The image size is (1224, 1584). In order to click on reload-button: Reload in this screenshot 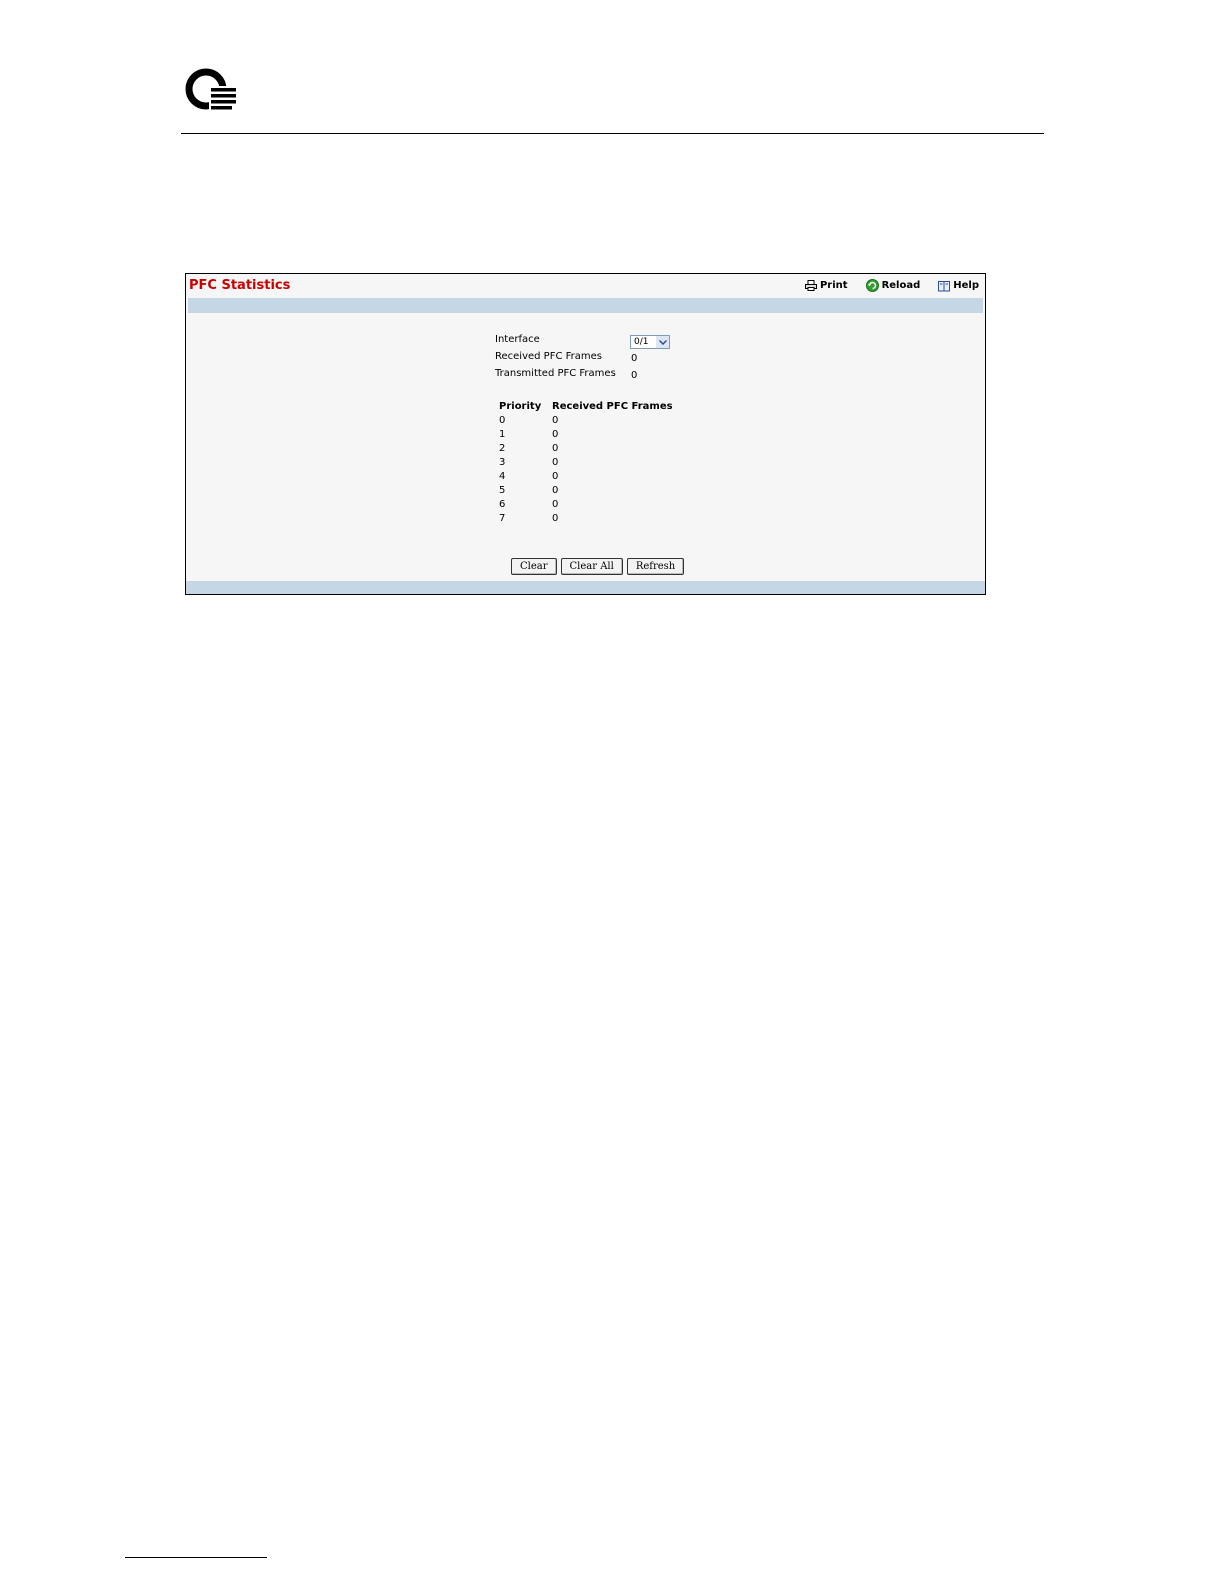, I will do `click(893, 285)`.